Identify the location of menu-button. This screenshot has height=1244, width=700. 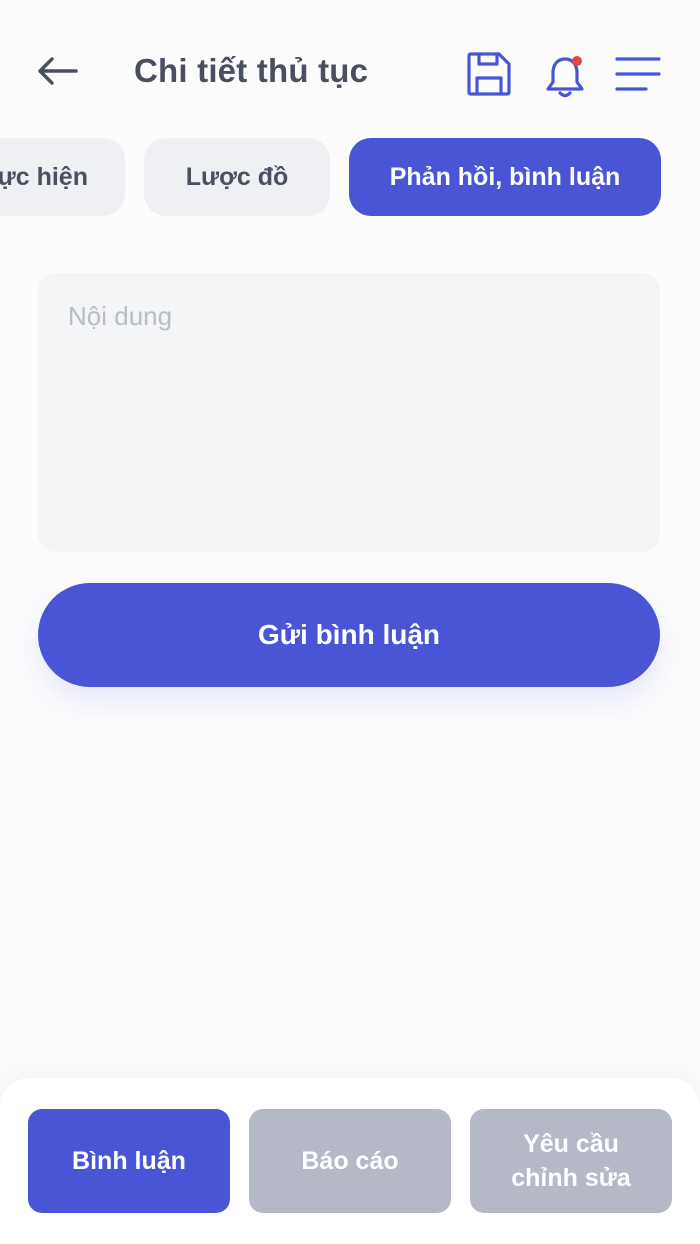
(638, 74).